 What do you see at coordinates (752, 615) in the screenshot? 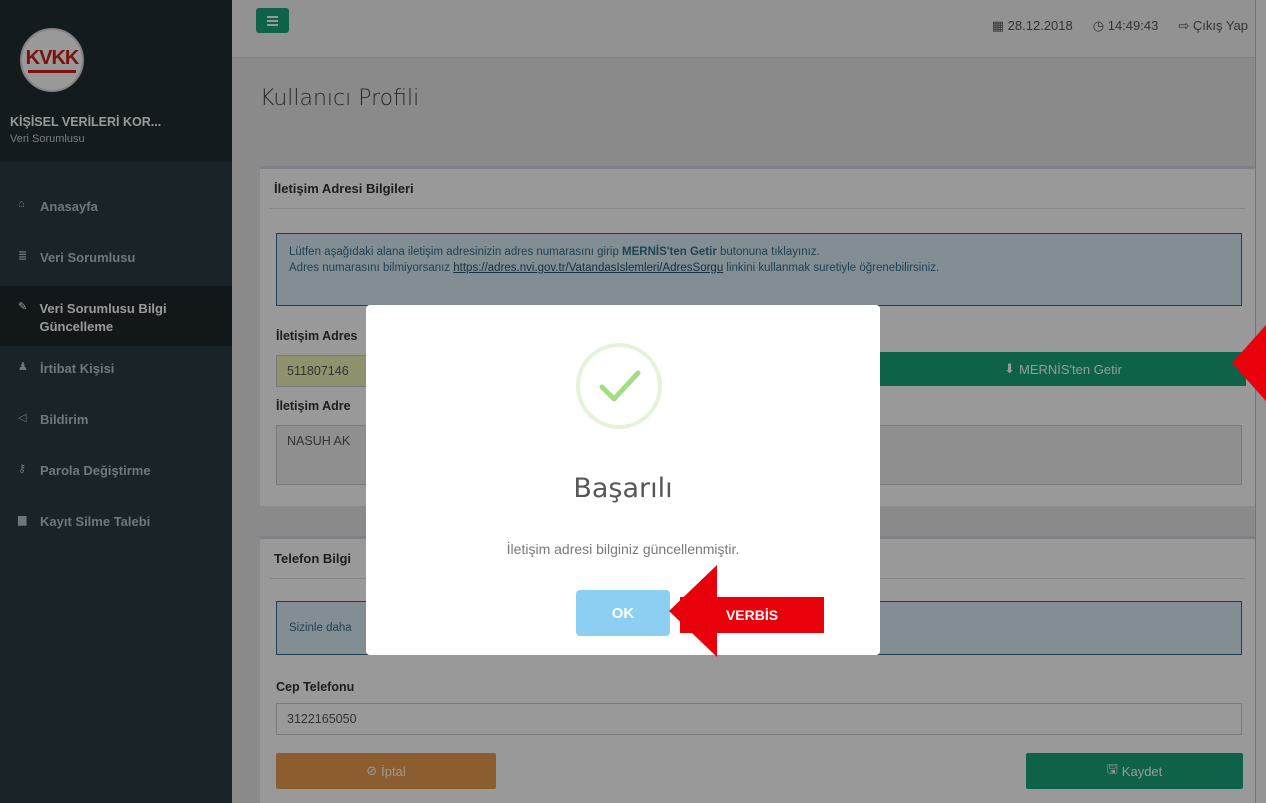
I see `verbis-annotation-label: VERBİS` at bounding box center [752, 615].